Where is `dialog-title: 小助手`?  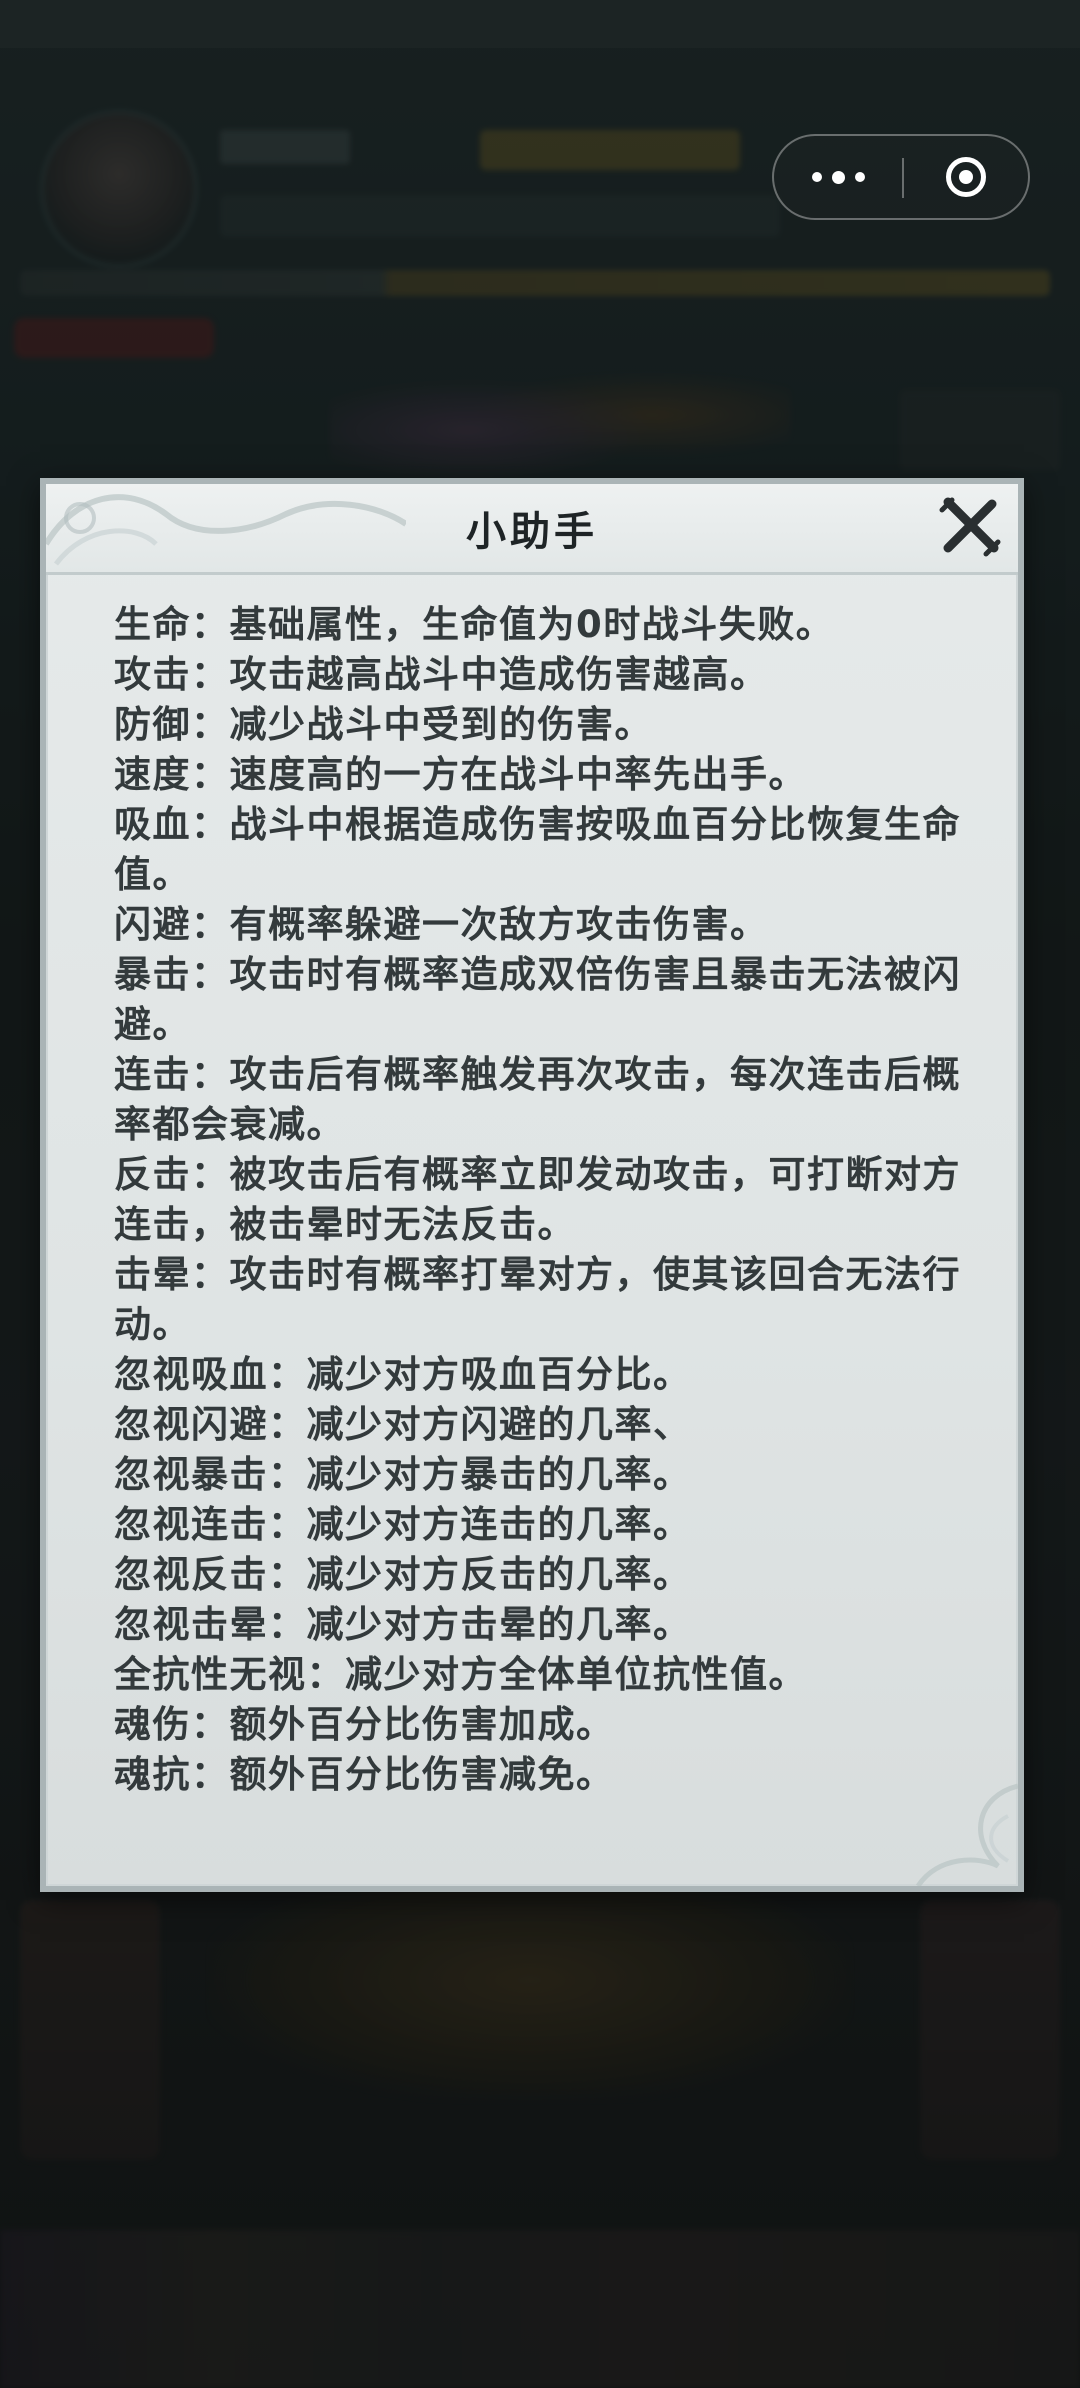
dialog-title: 小助手 is located at coordinates (532, 532).